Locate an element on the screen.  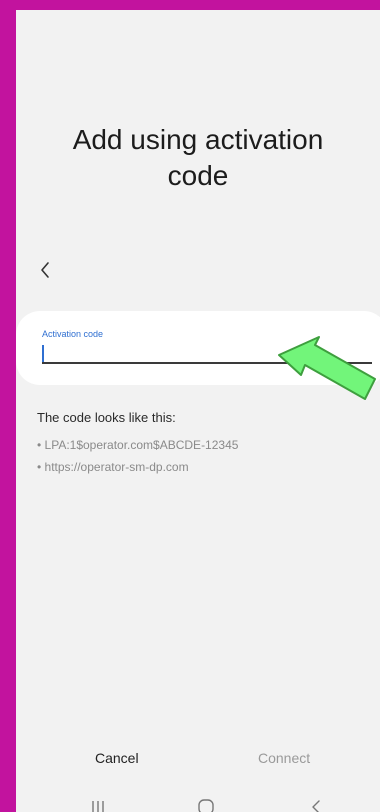
activation-code-label: Activation code is located at coordinates (73, 334).